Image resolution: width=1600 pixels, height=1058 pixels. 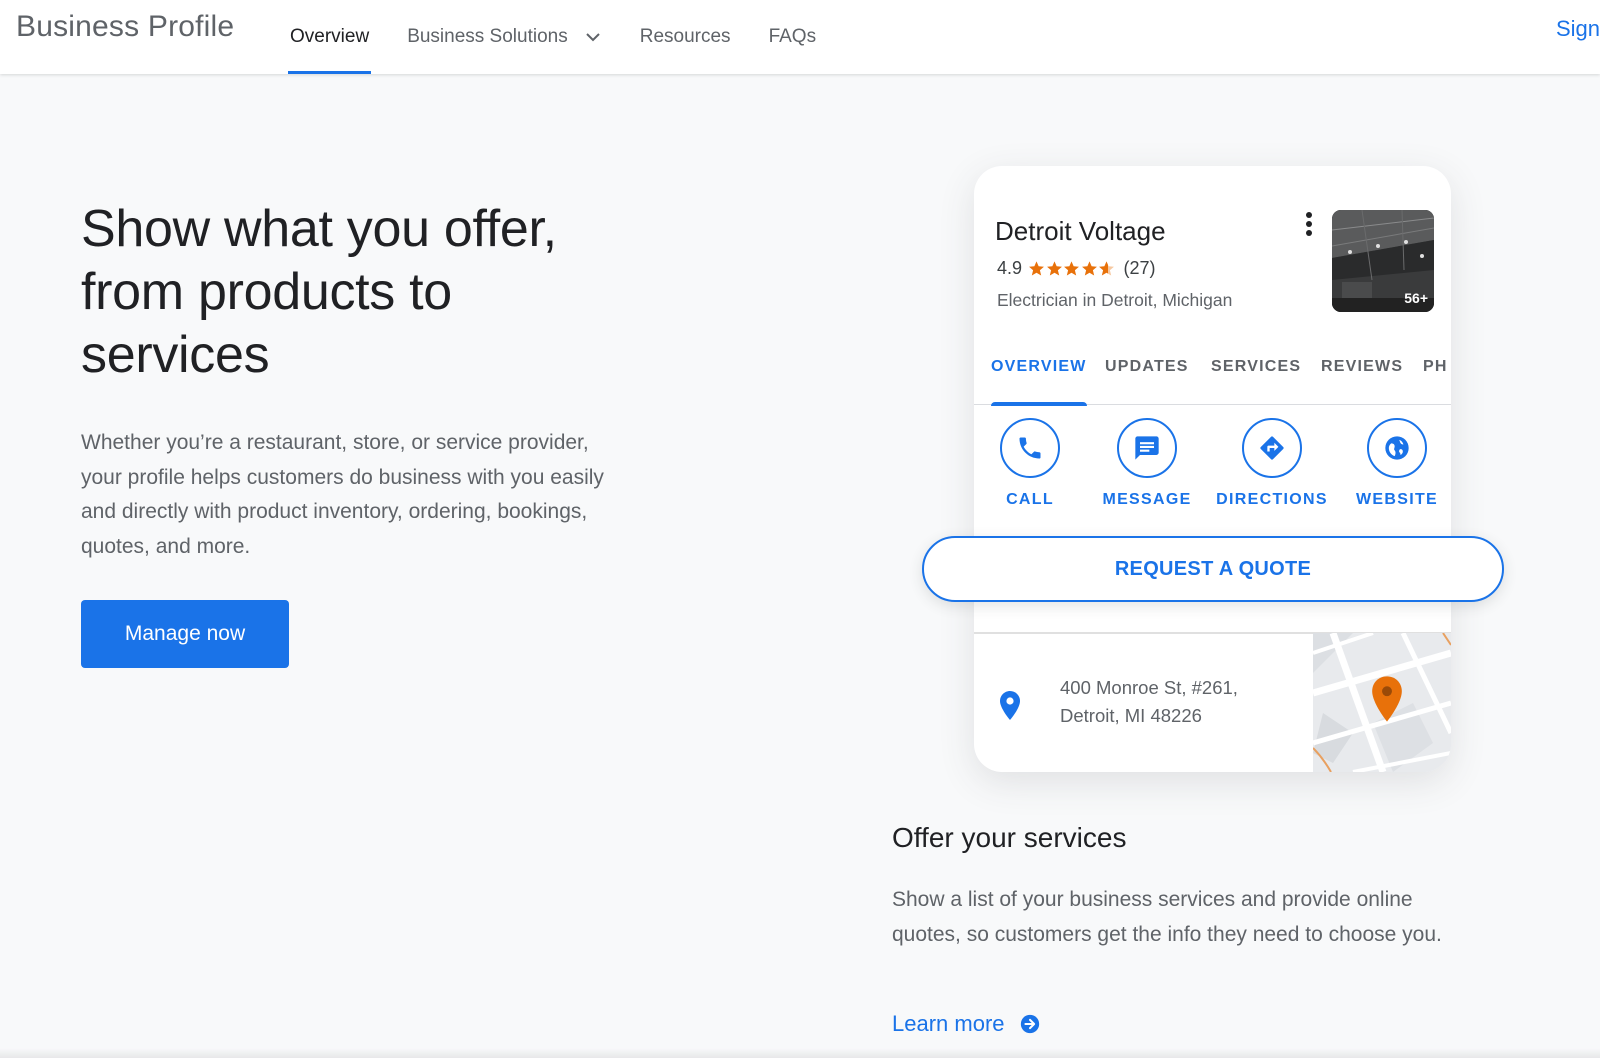 What do you see at coordinates (1147, 448) in the screenshot?
I see `message-icon` at bounding box center [1147, 448].